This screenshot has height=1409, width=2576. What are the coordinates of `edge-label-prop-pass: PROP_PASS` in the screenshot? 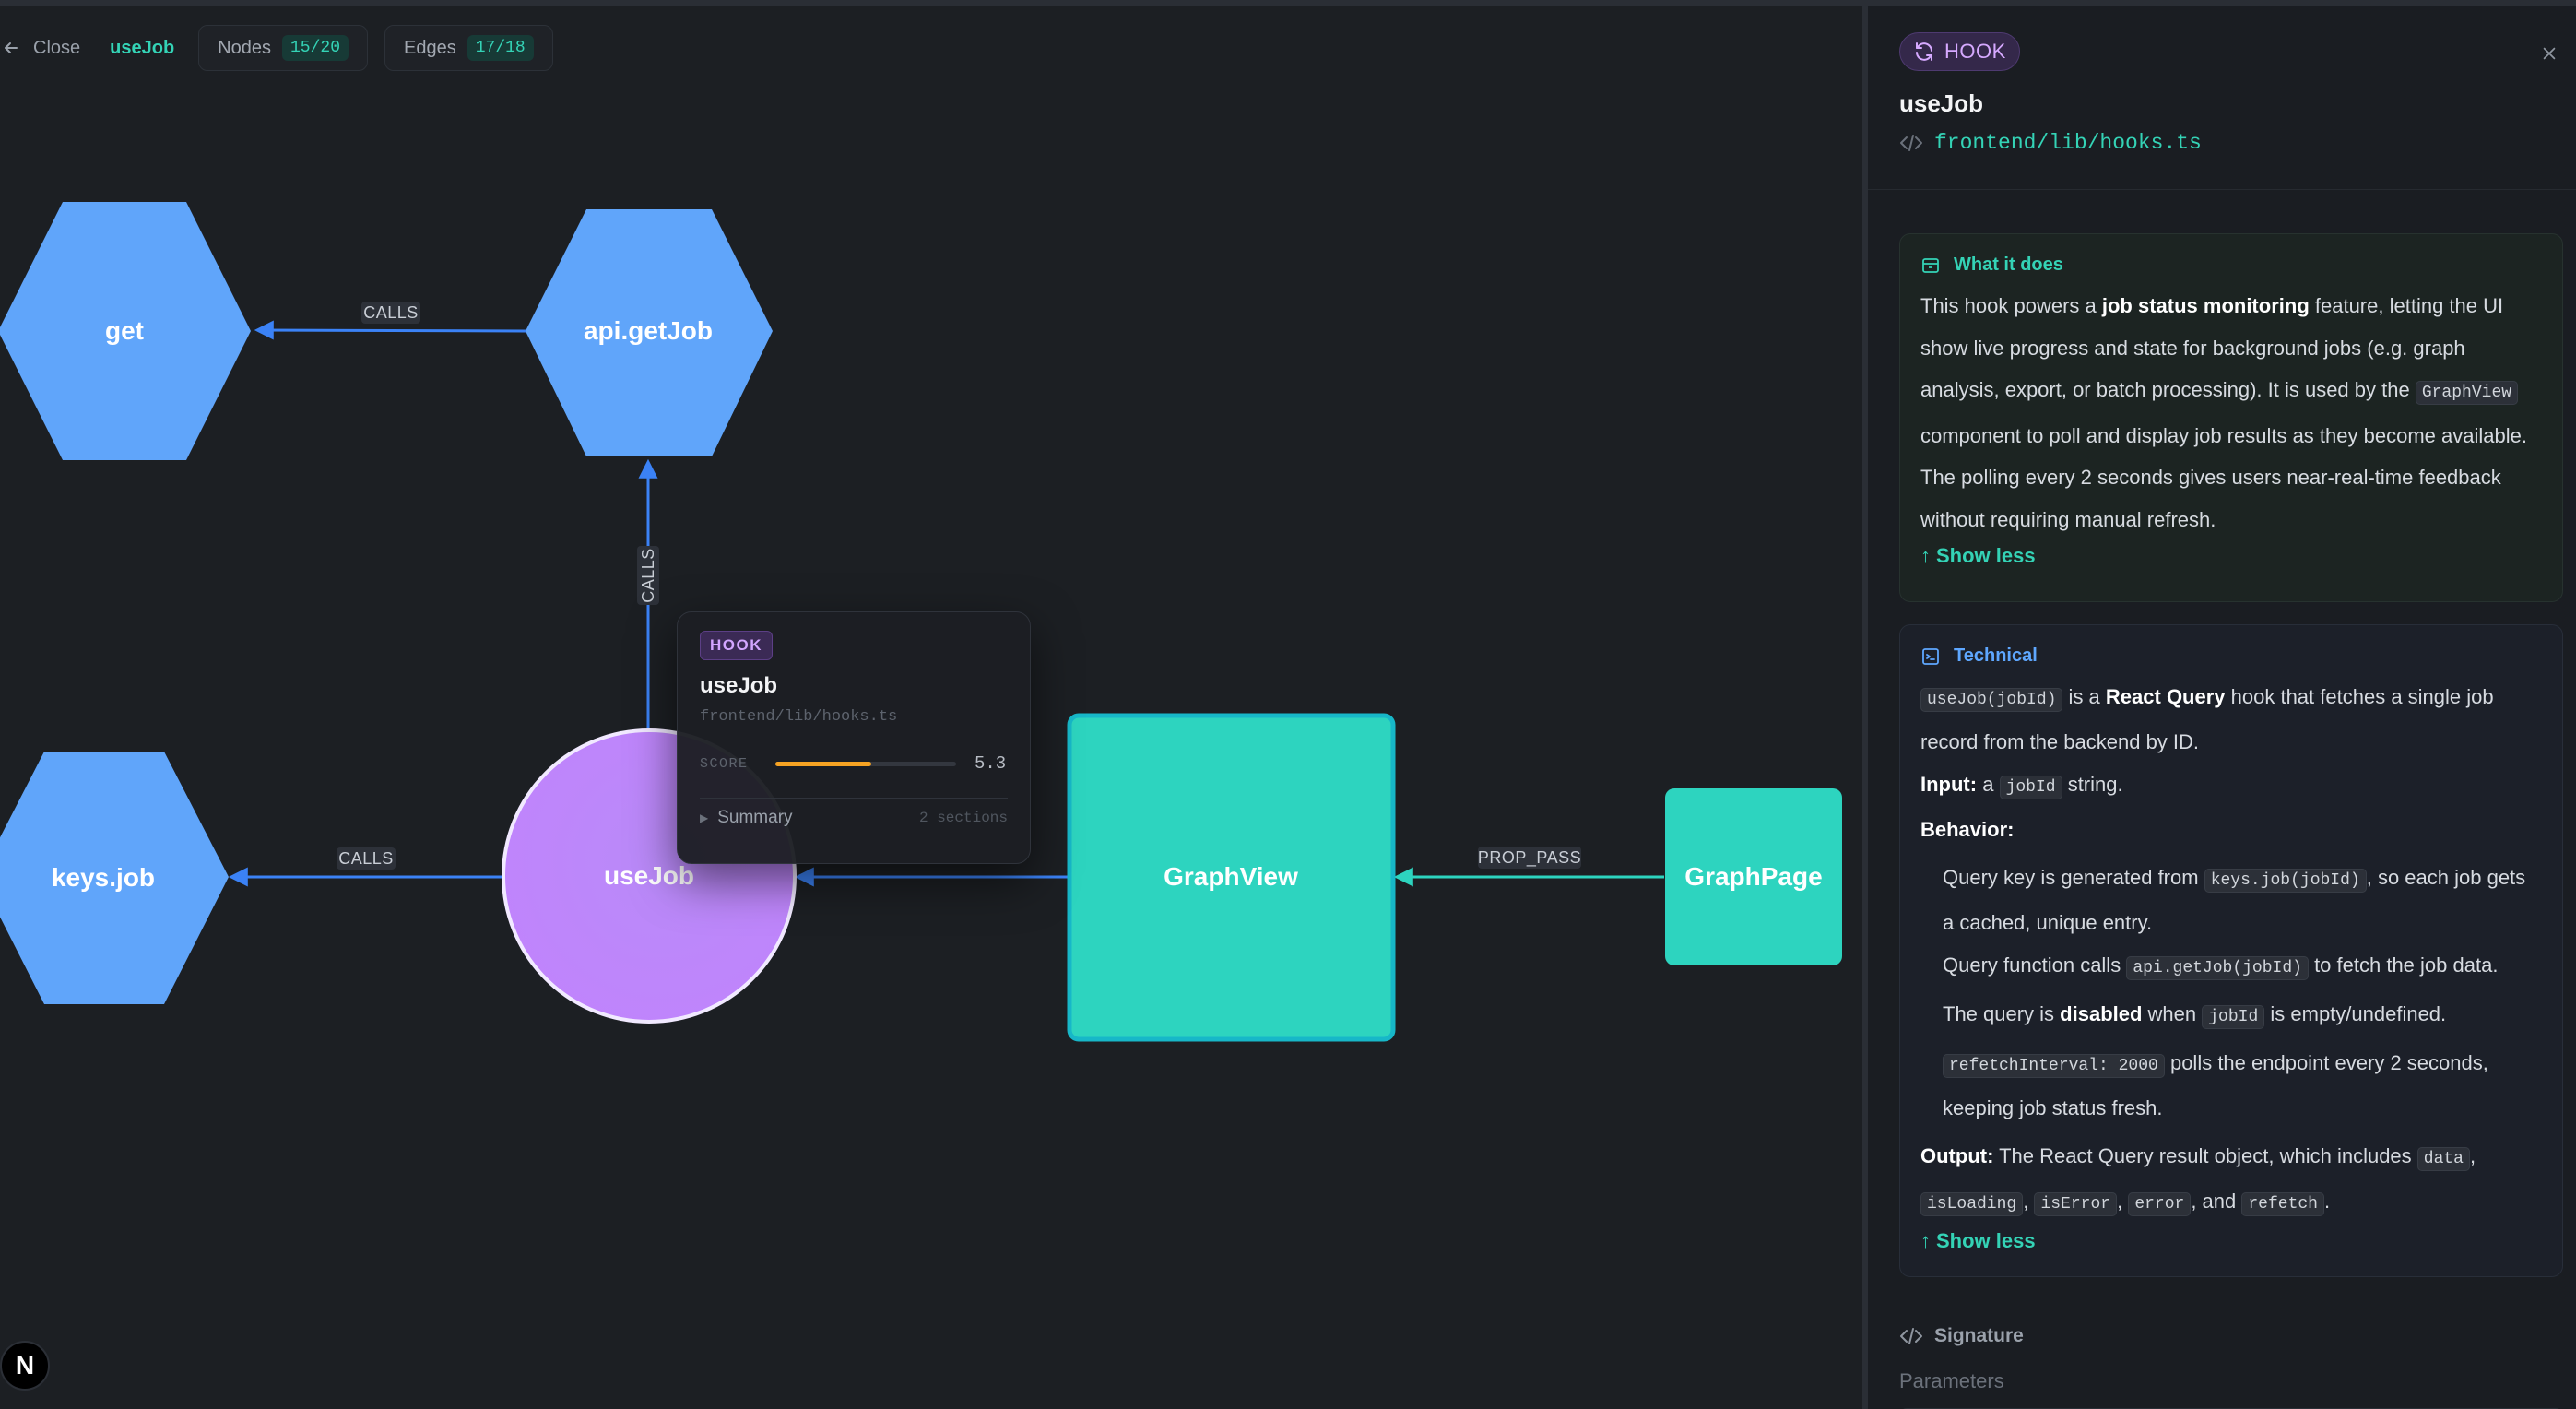 It's located at (1529, 858).